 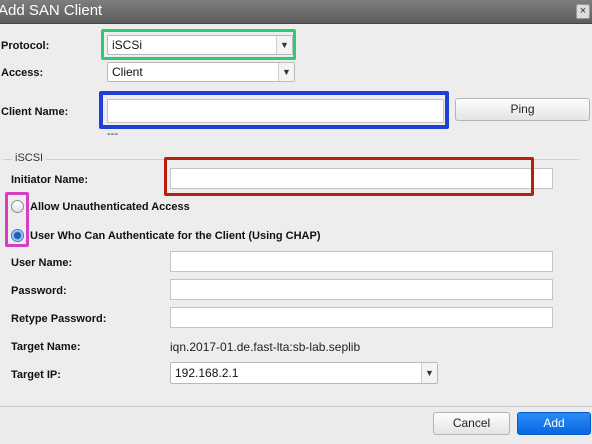 What do you see at coordinates (361, 317) in the screenshot?
I see `retype-password-input` at bounding box center [361, 317].